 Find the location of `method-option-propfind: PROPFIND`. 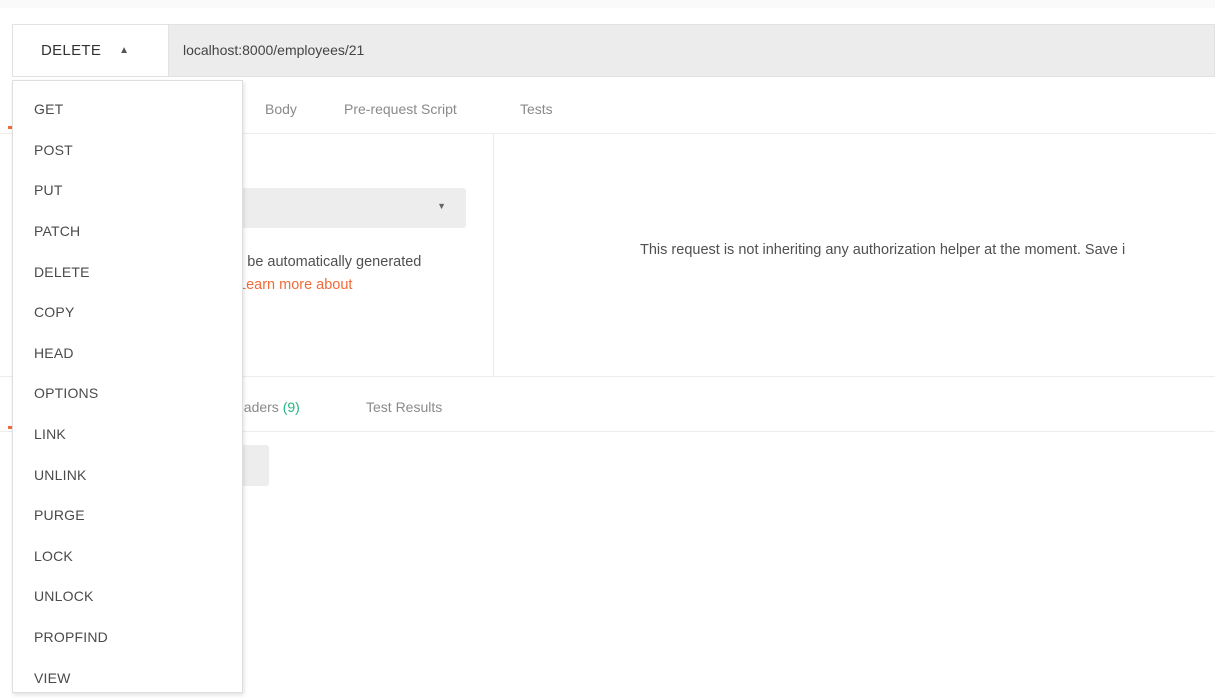

method-option-propfind: PROPFIND is located at coordinates (127, 637).